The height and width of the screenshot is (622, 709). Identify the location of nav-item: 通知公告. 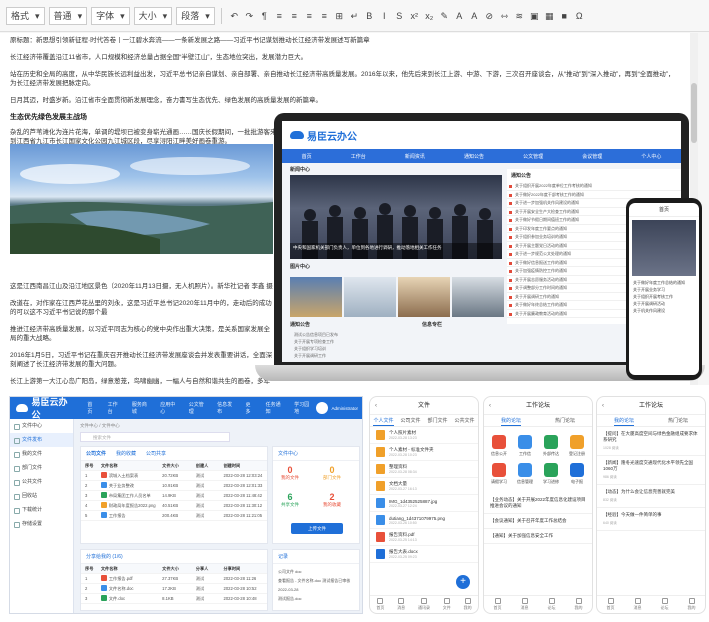
(474, 156).